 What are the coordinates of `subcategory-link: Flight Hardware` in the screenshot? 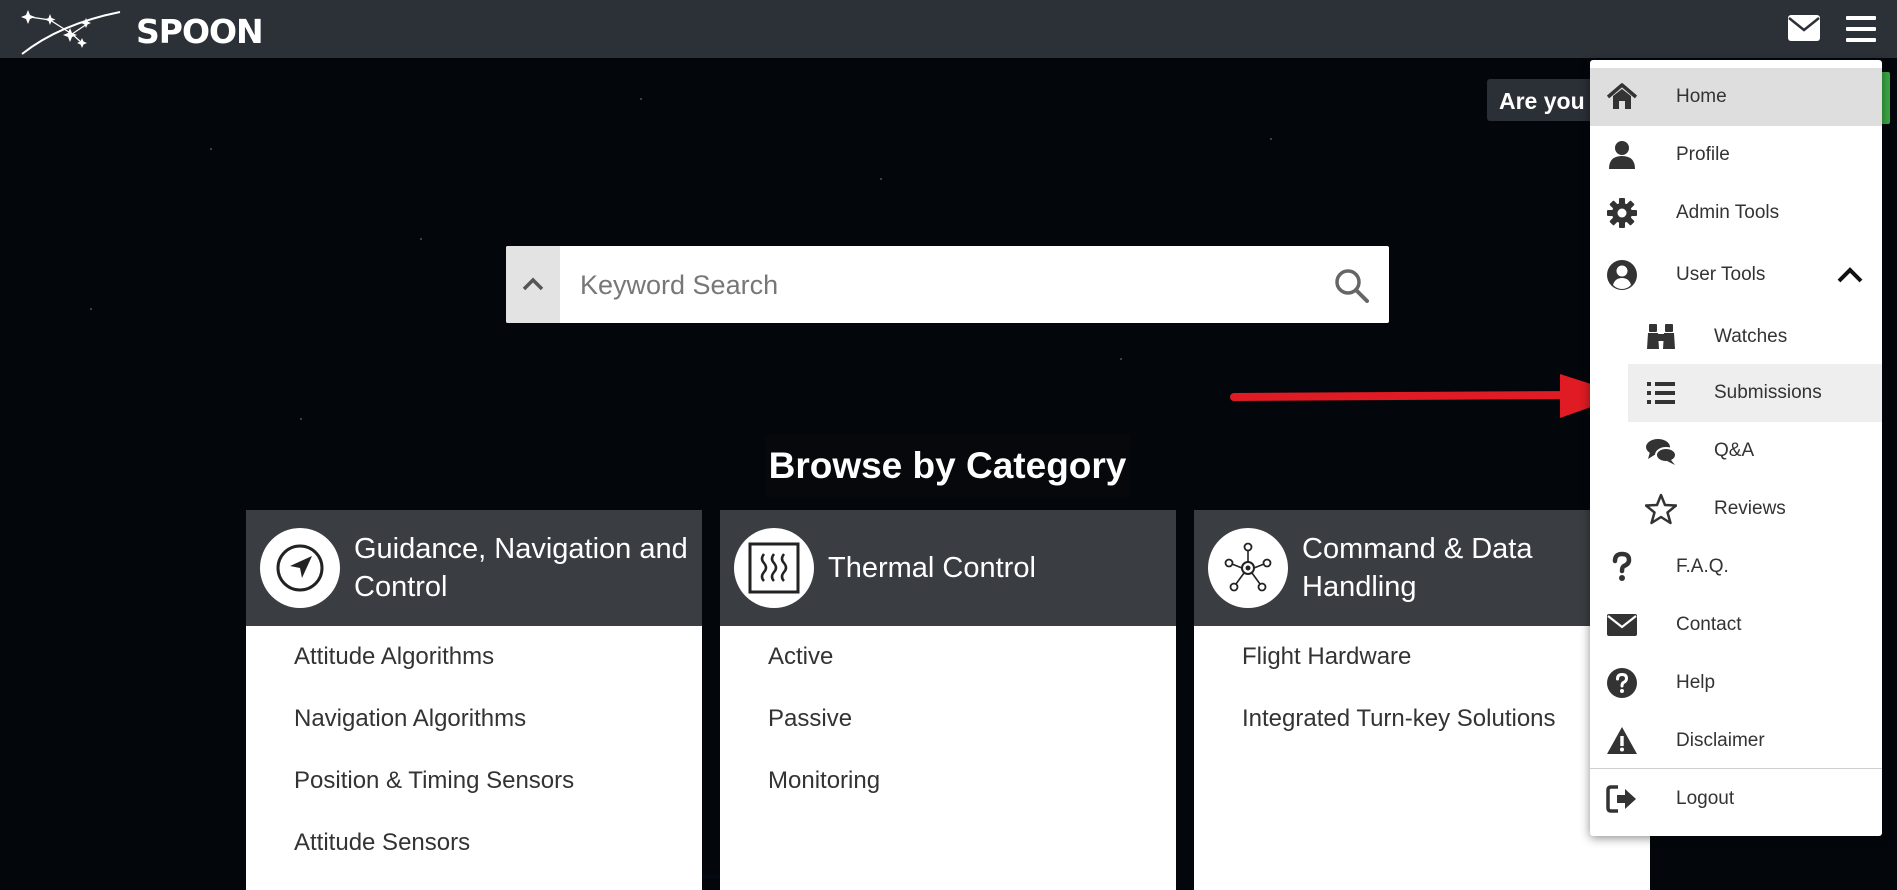 It's located at (1422, 657).